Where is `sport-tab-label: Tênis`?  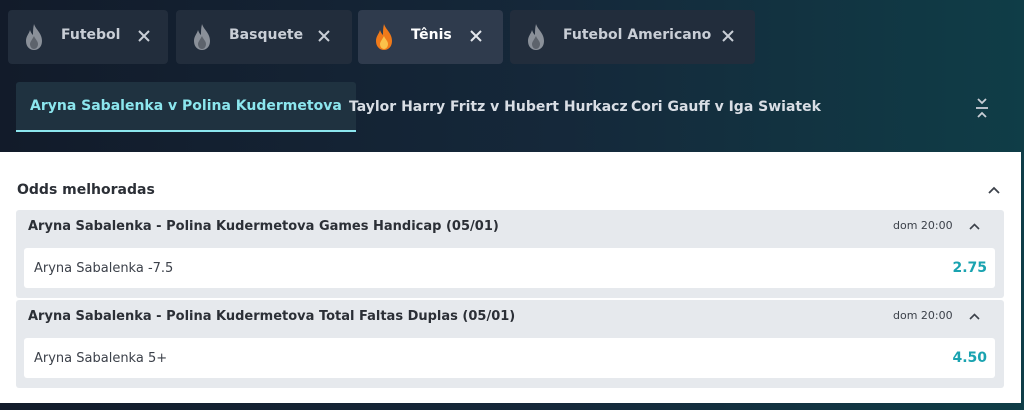 sport-tab-label: Tênis is located at coordinates (431, 35).